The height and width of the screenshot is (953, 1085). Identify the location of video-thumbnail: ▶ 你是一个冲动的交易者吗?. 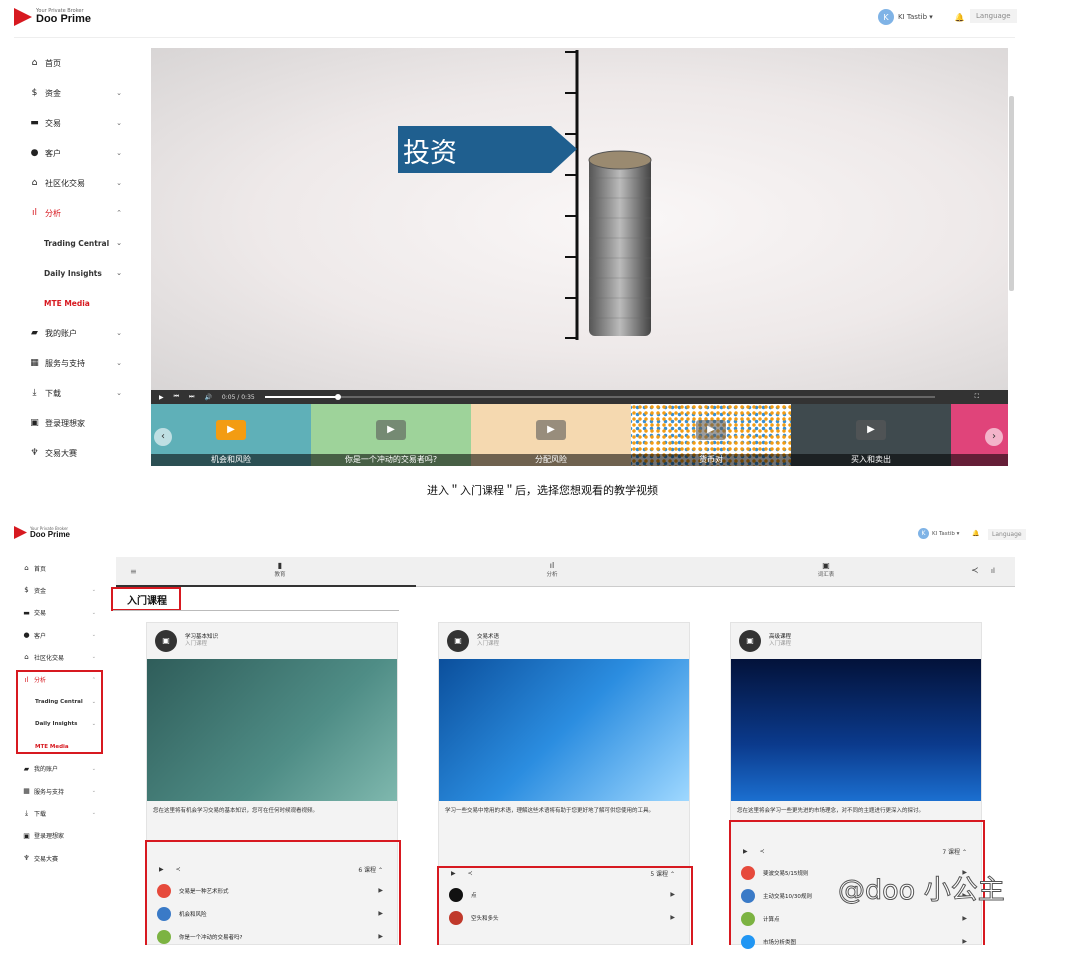
(391, 435).